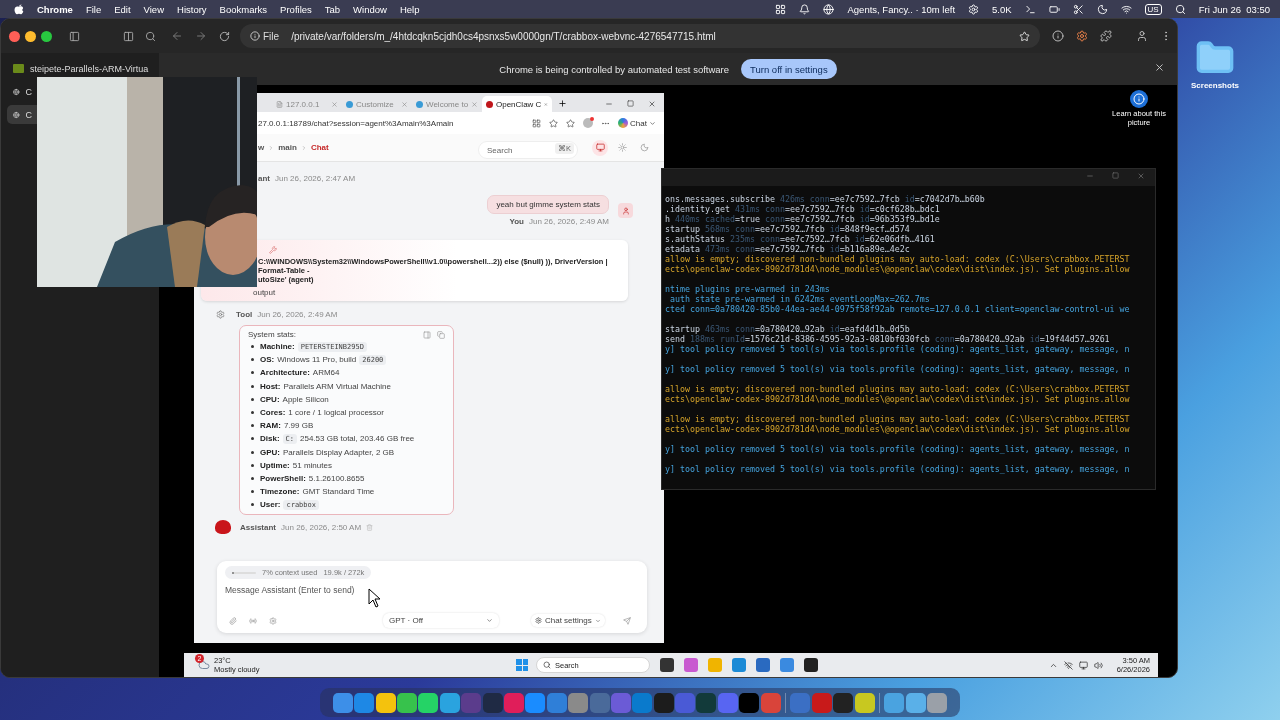 The height and width of the screenshot is (720, 1280). What do you see at coordinates (522, 665) in the screenshot?
I see `start-icon` at bounding box center [522, 665].